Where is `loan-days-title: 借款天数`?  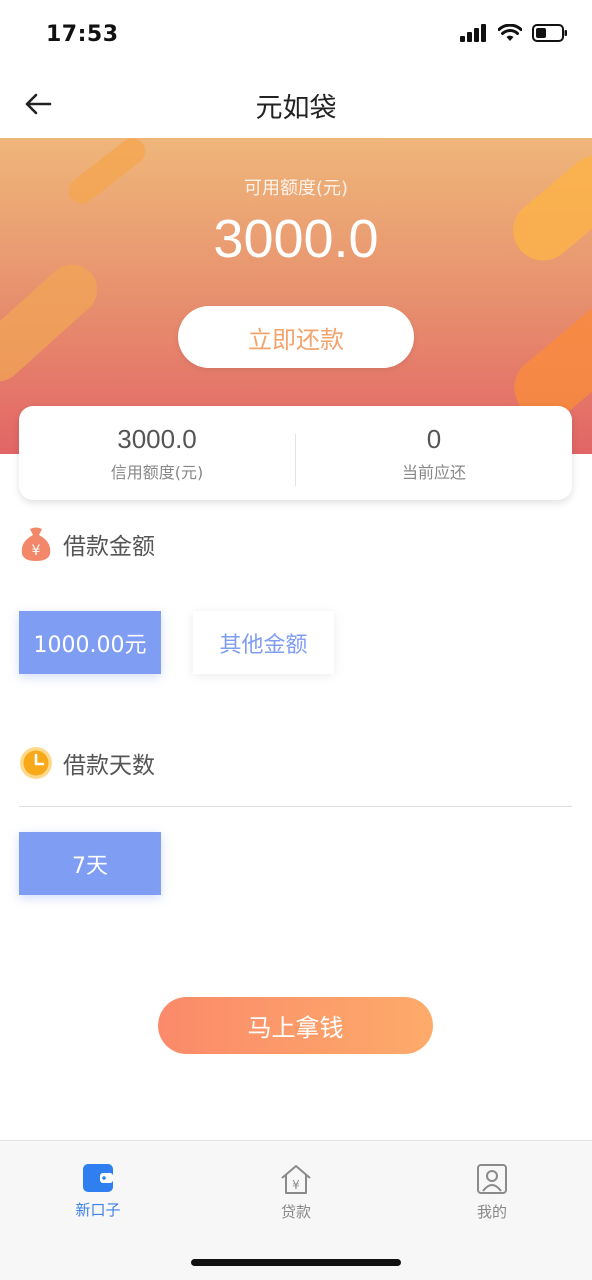
loan-days-title: 借款天数 is located at coordinates (109, 766).